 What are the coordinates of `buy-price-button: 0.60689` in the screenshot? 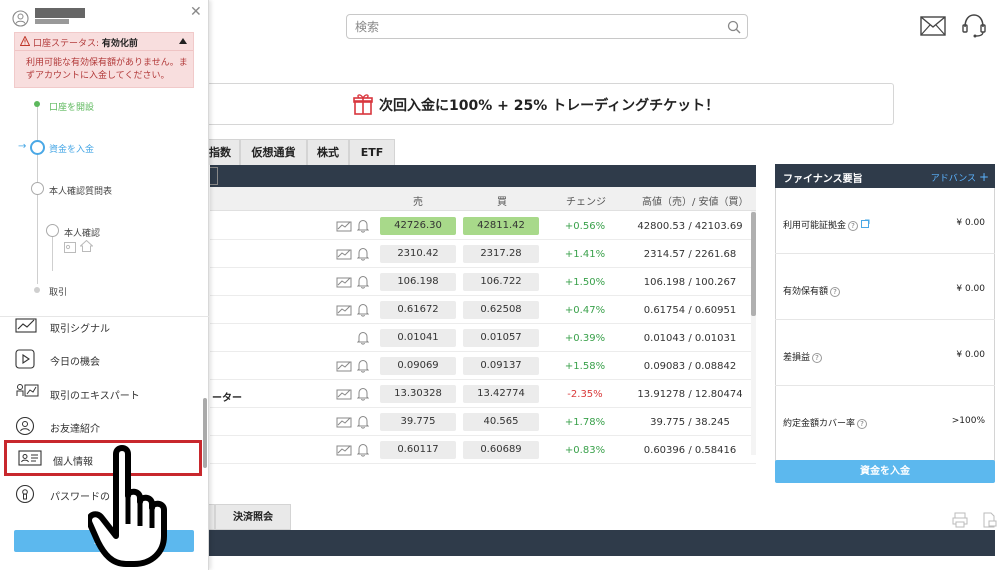 It's located at (501, 450).